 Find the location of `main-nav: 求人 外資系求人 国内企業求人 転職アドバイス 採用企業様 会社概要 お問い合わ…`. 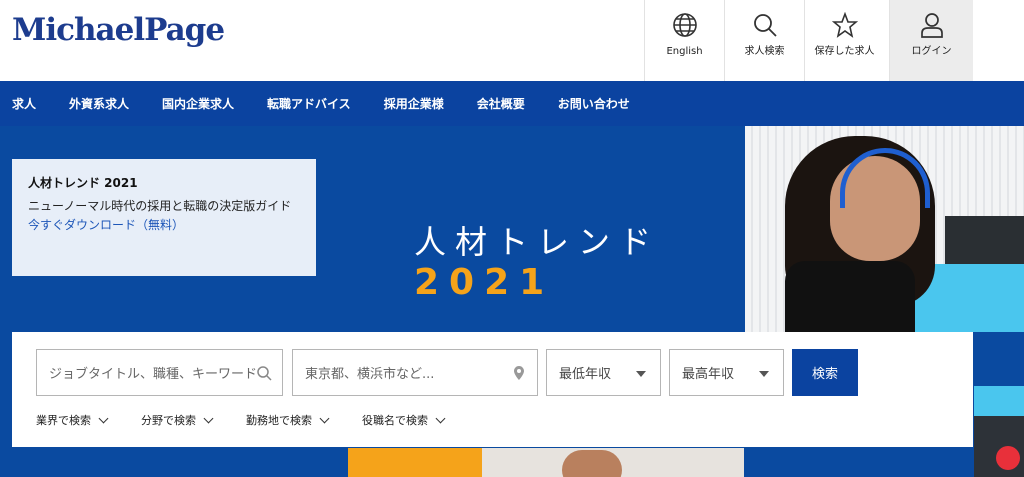

main-nav: 求人 外資系求人 国内企業求人 転職アドバイス 採用企業様 会社概要 お問い合わ… is located at coordinates (512, 103).